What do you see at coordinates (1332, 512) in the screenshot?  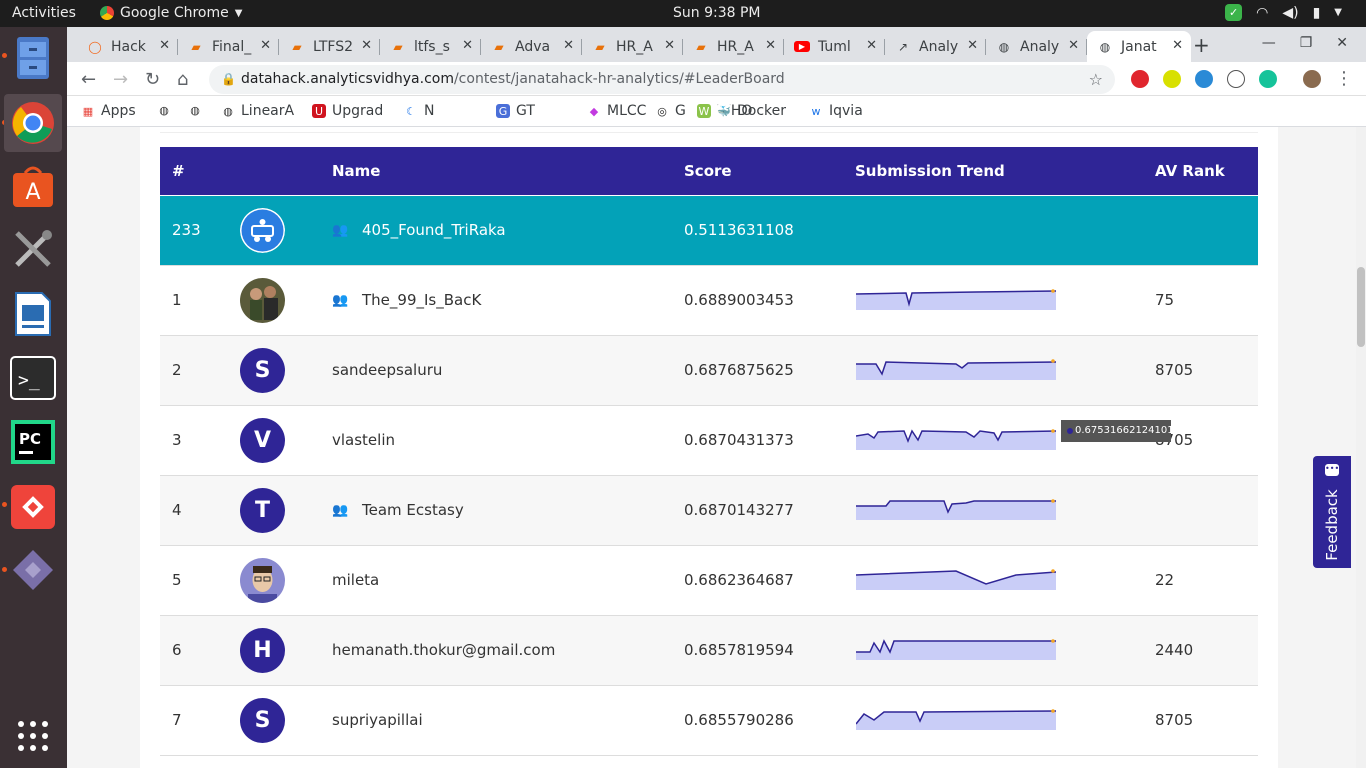 I see `feedback-button: ••• Feedback` at bounding box center [1332, 512].